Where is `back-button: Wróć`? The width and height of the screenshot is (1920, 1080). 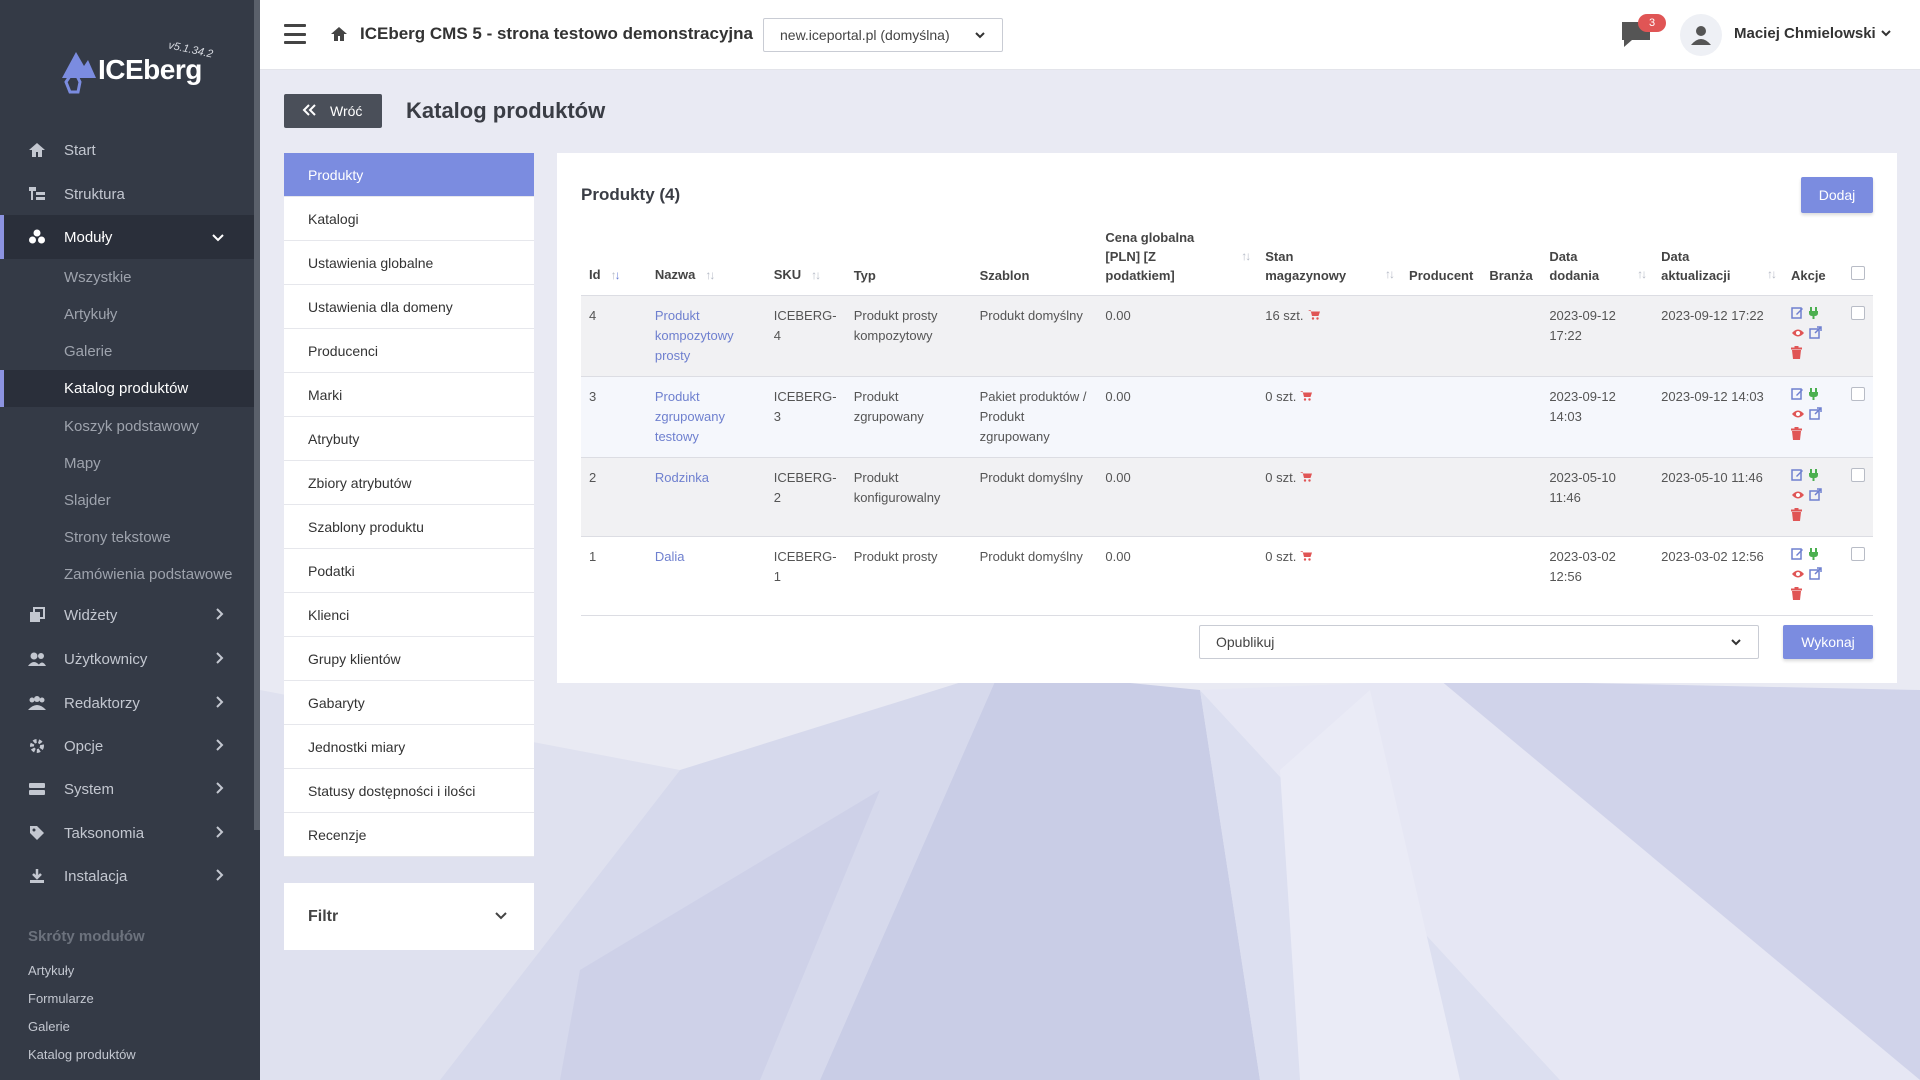
back-button: Wróć is located at coordinates (333, 111).